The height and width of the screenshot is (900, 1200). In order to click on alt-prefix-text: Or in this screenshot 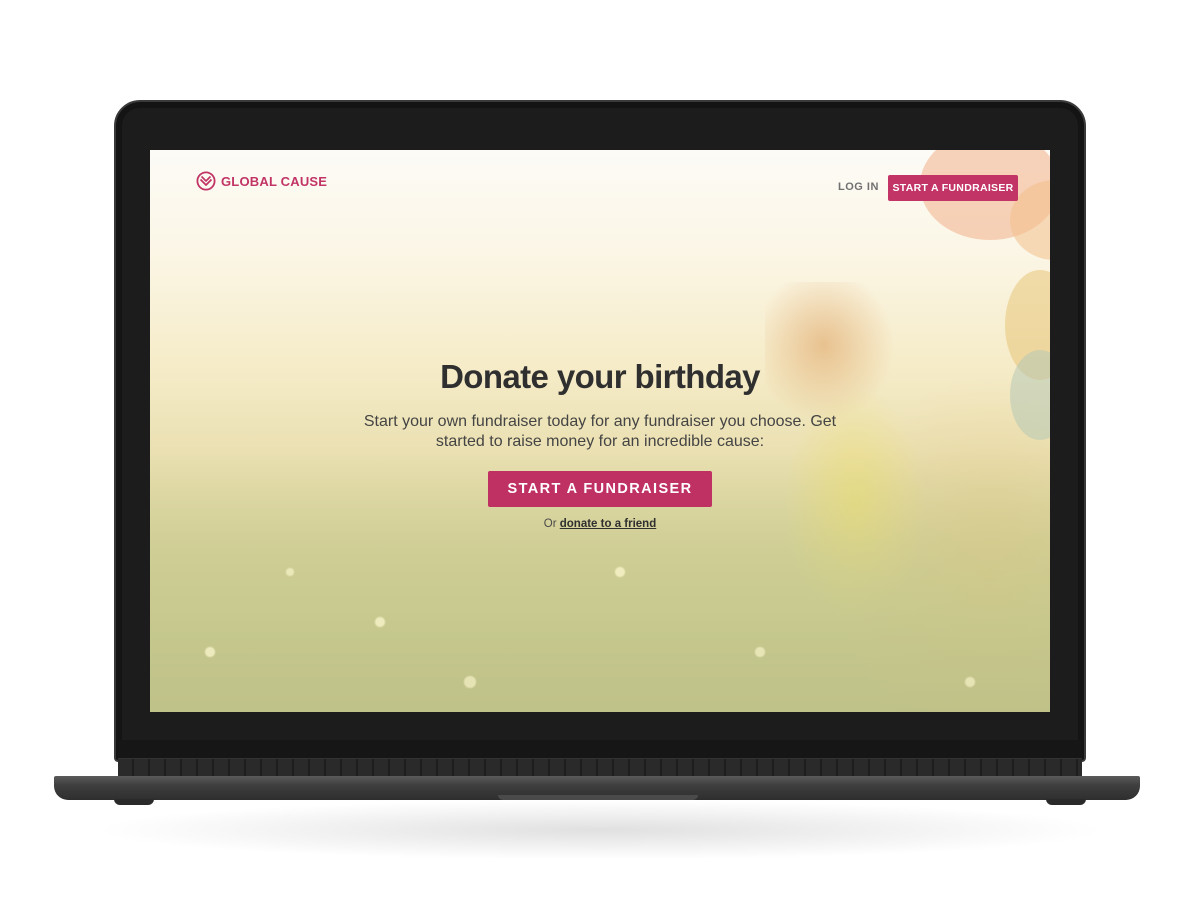, I will do `click(550, 524)`.